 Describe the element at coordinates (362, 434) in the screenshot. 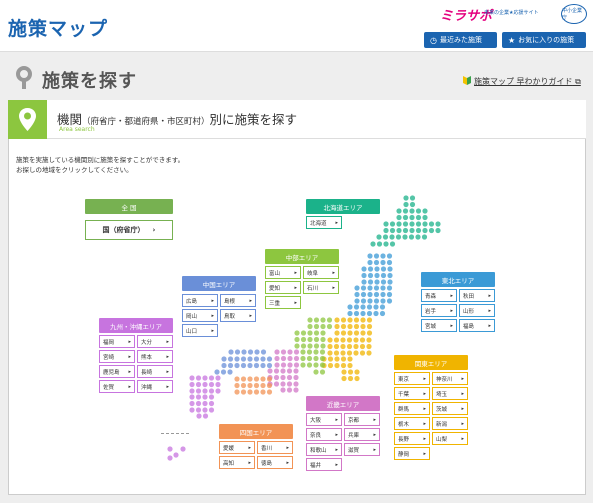

I see `pref-kinki-3: 兵庫 ▸` at that location.